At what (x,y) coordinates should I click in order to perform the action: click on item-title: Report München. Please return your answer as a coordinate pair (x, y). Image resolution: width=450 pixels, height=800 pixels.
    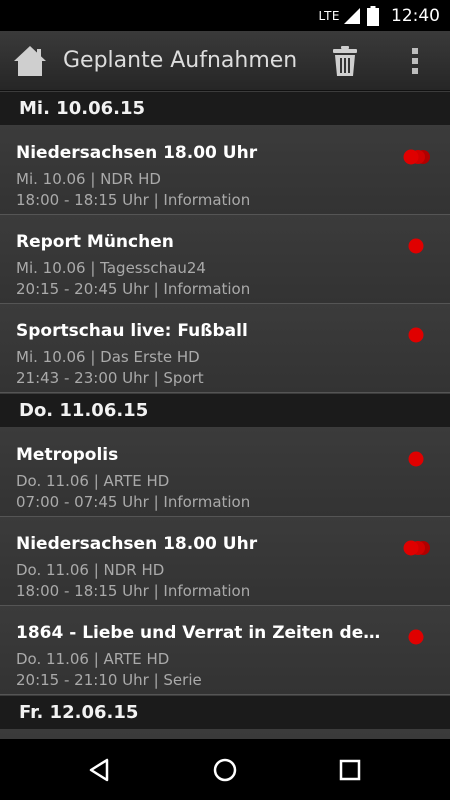
    Looking at the image, I should click on (95, 242).